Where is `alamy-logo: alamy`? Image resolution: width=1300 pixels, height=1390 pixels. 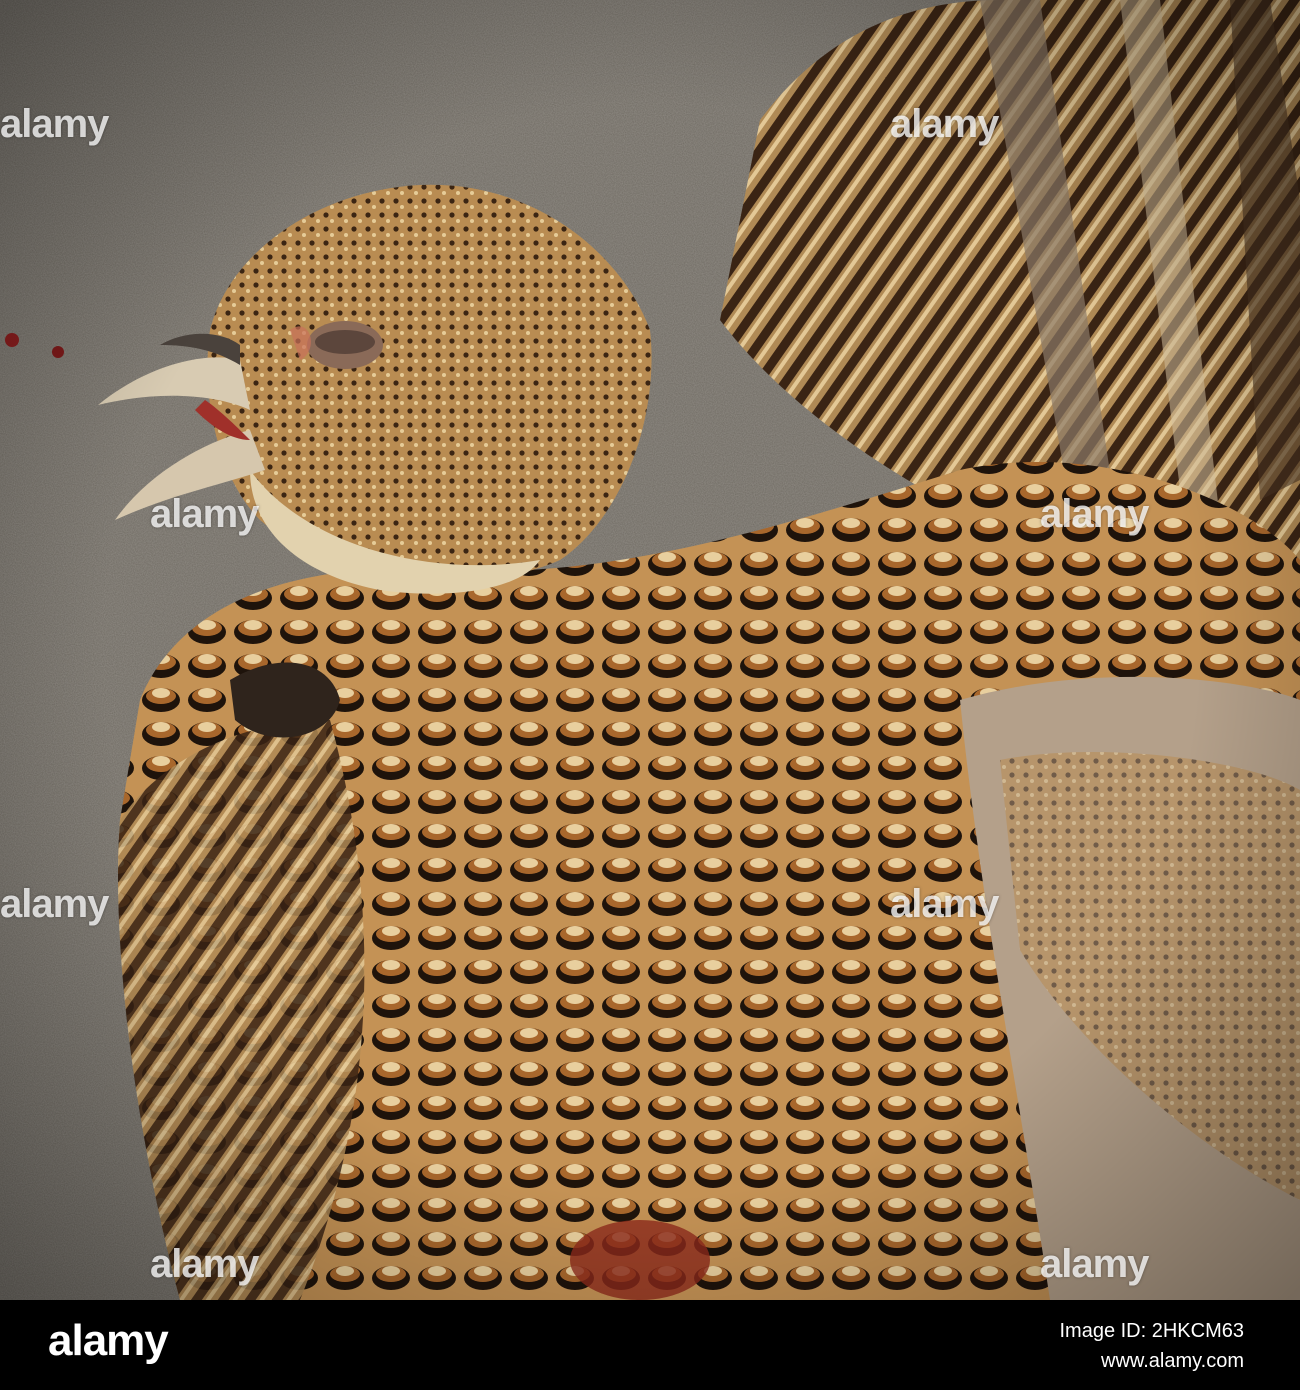 alamy-logo: alamy is located at coordinates (108, 1340).